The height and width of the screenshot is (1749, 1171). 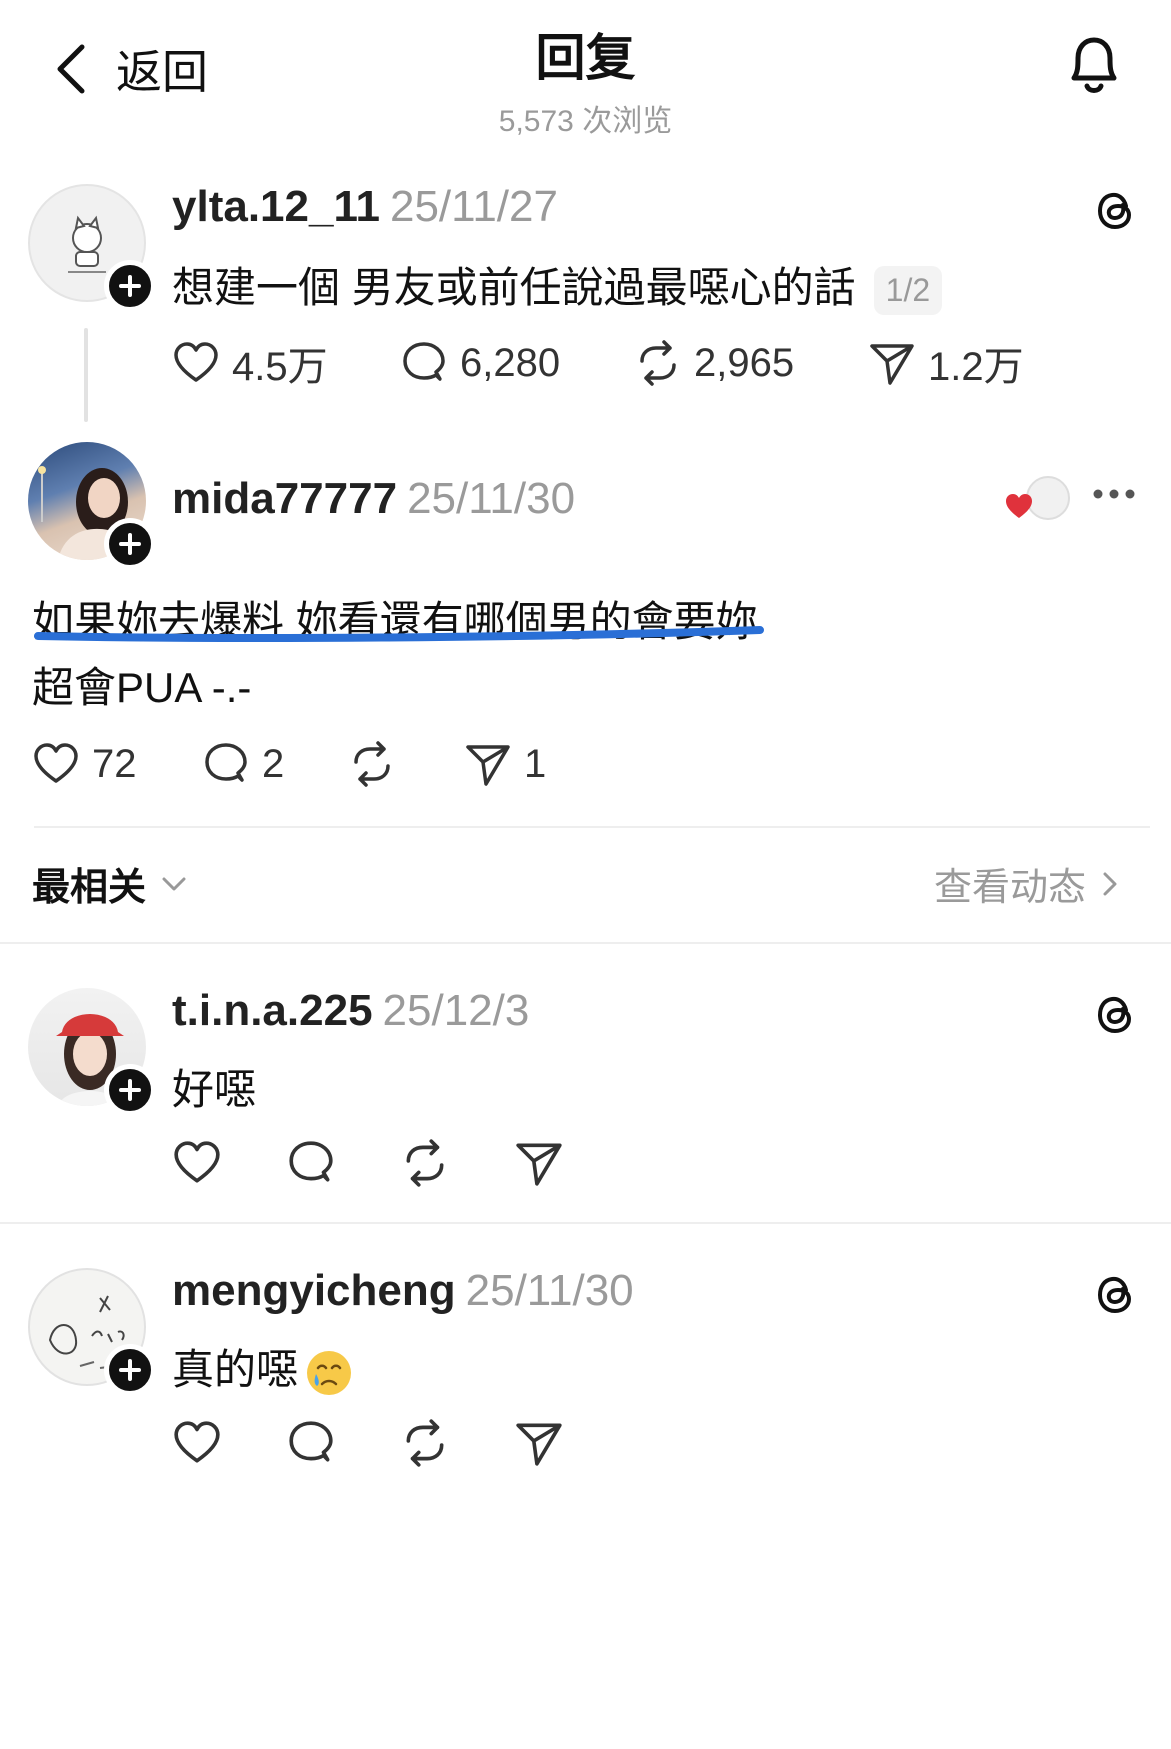 I want to click on comment-author-line: t.i.n.a.225 25/12/3, so click(x=350, y=1011).